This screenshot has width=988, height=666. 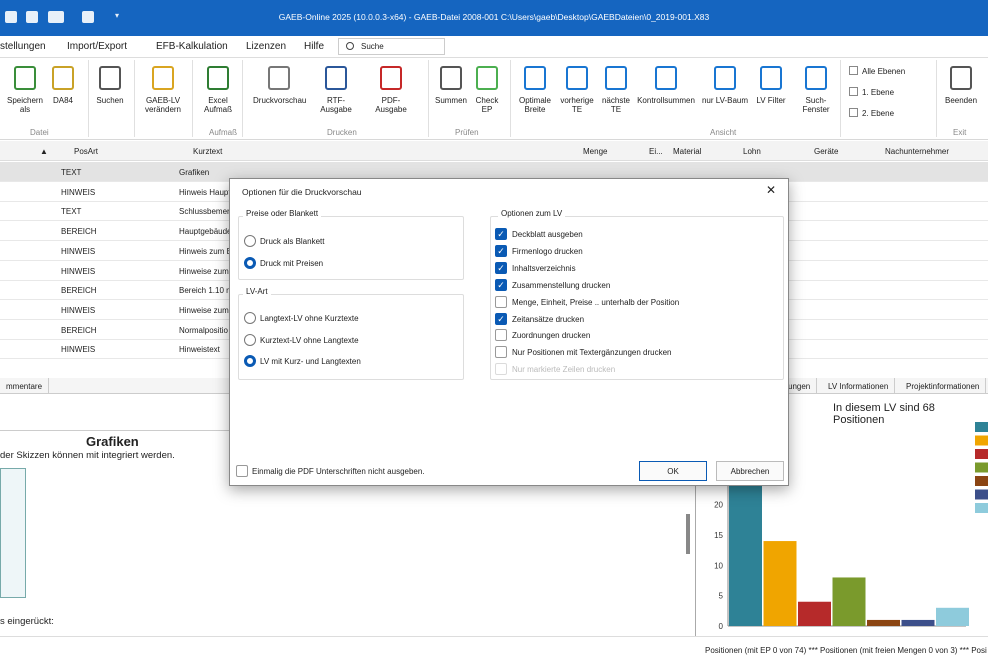 What do you see at coordinates (71, 212) in the screenshot?
I see `cell-posart: TEXT` at bounding box center [71, 212].